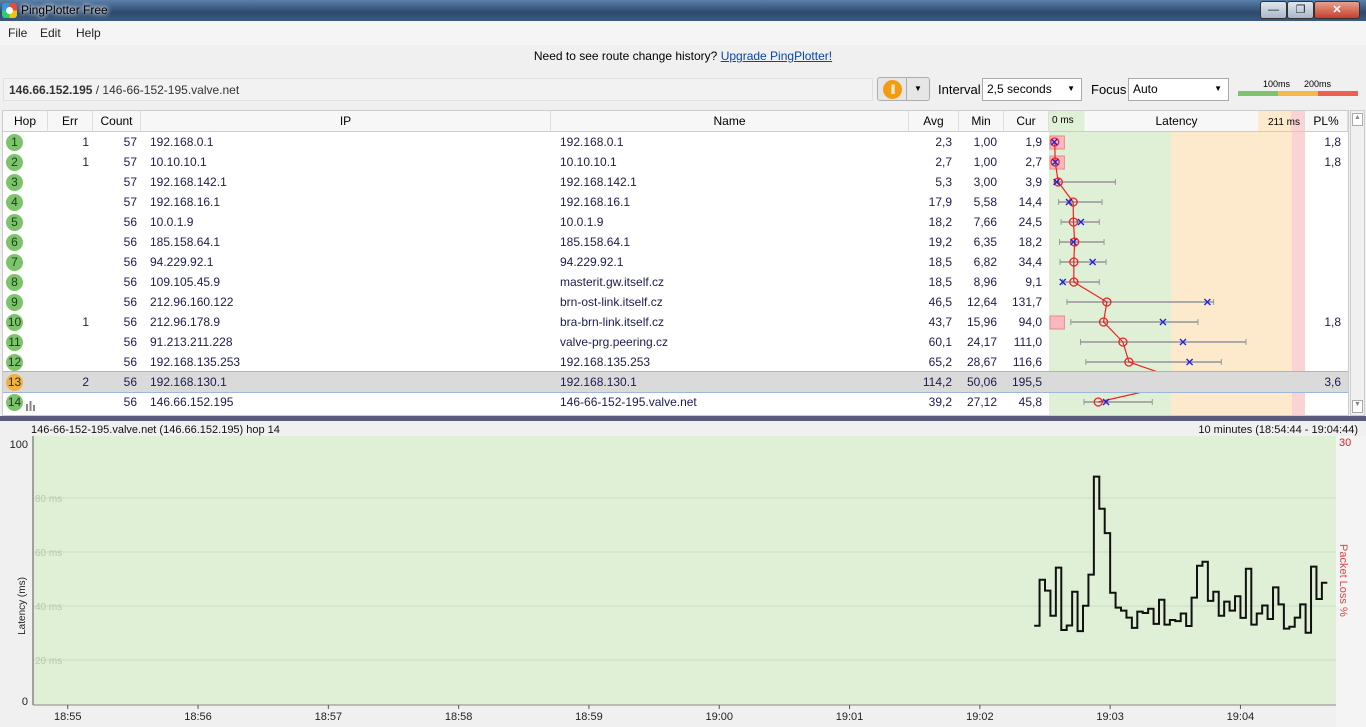 The image size is (1366, 727). I want to click on y-tick-label: 60 ms, so click(48, 553).